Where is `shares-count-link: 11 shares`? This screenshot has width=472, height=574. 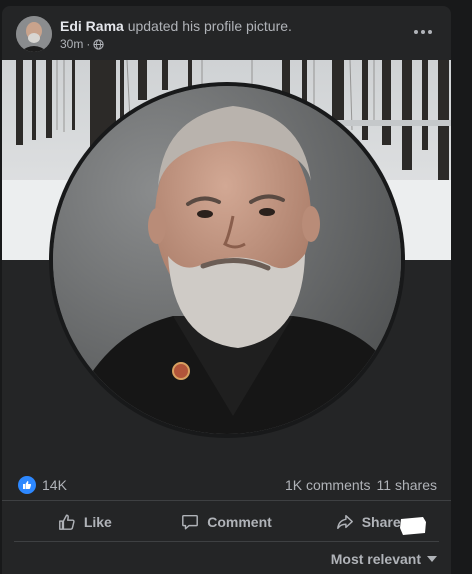
shares-count-link: 11 shares is located at coordinates (407, 485).